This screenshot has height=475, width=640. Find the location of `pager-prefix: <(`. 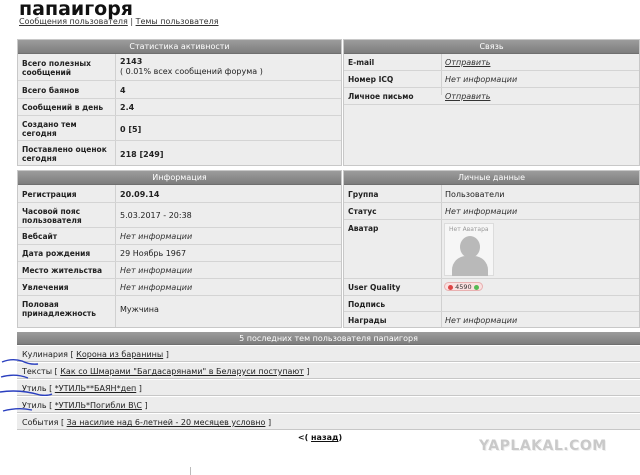

pager-prefix: <( is located at coordinates (303, 437).